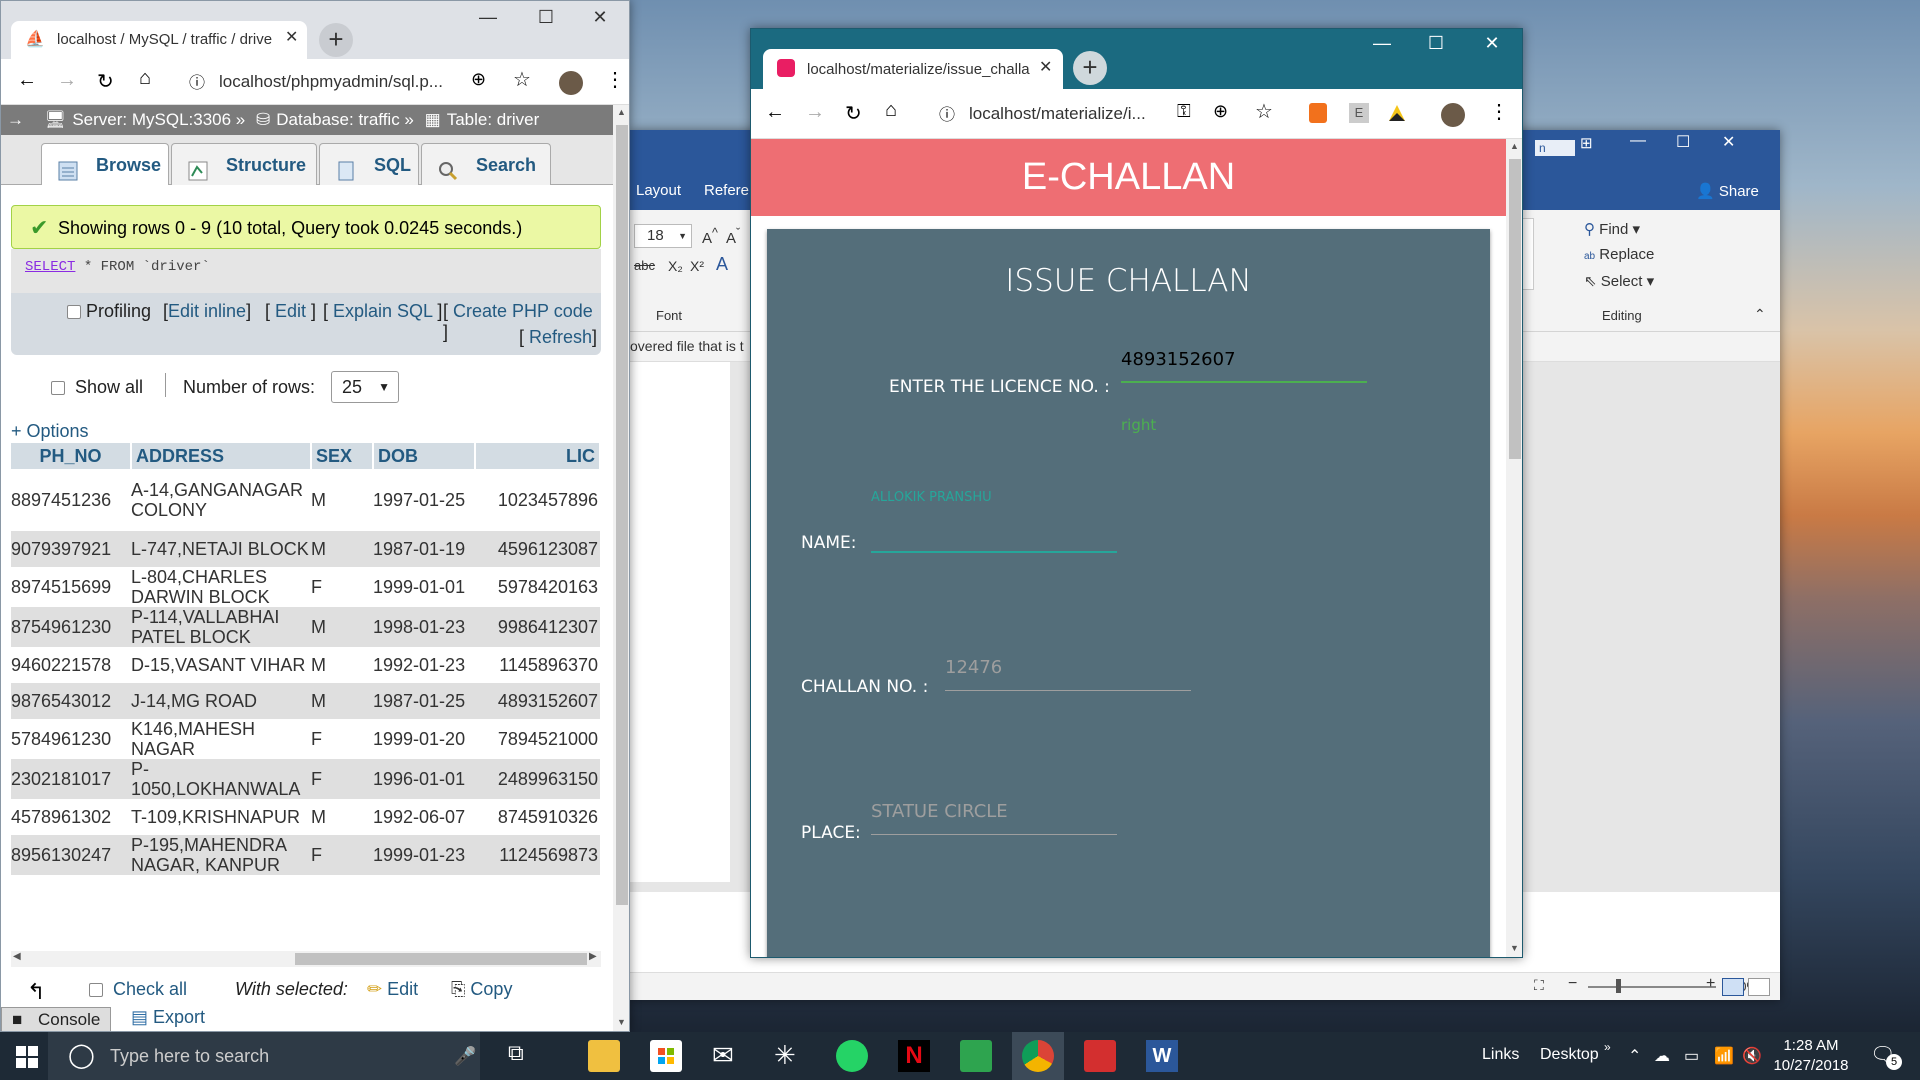 This screenshot has width=1920, height=1080. Describe the element at coordinates (1220, 111) in the screenshot. I see `zoom-icon: ⊕` at that location.